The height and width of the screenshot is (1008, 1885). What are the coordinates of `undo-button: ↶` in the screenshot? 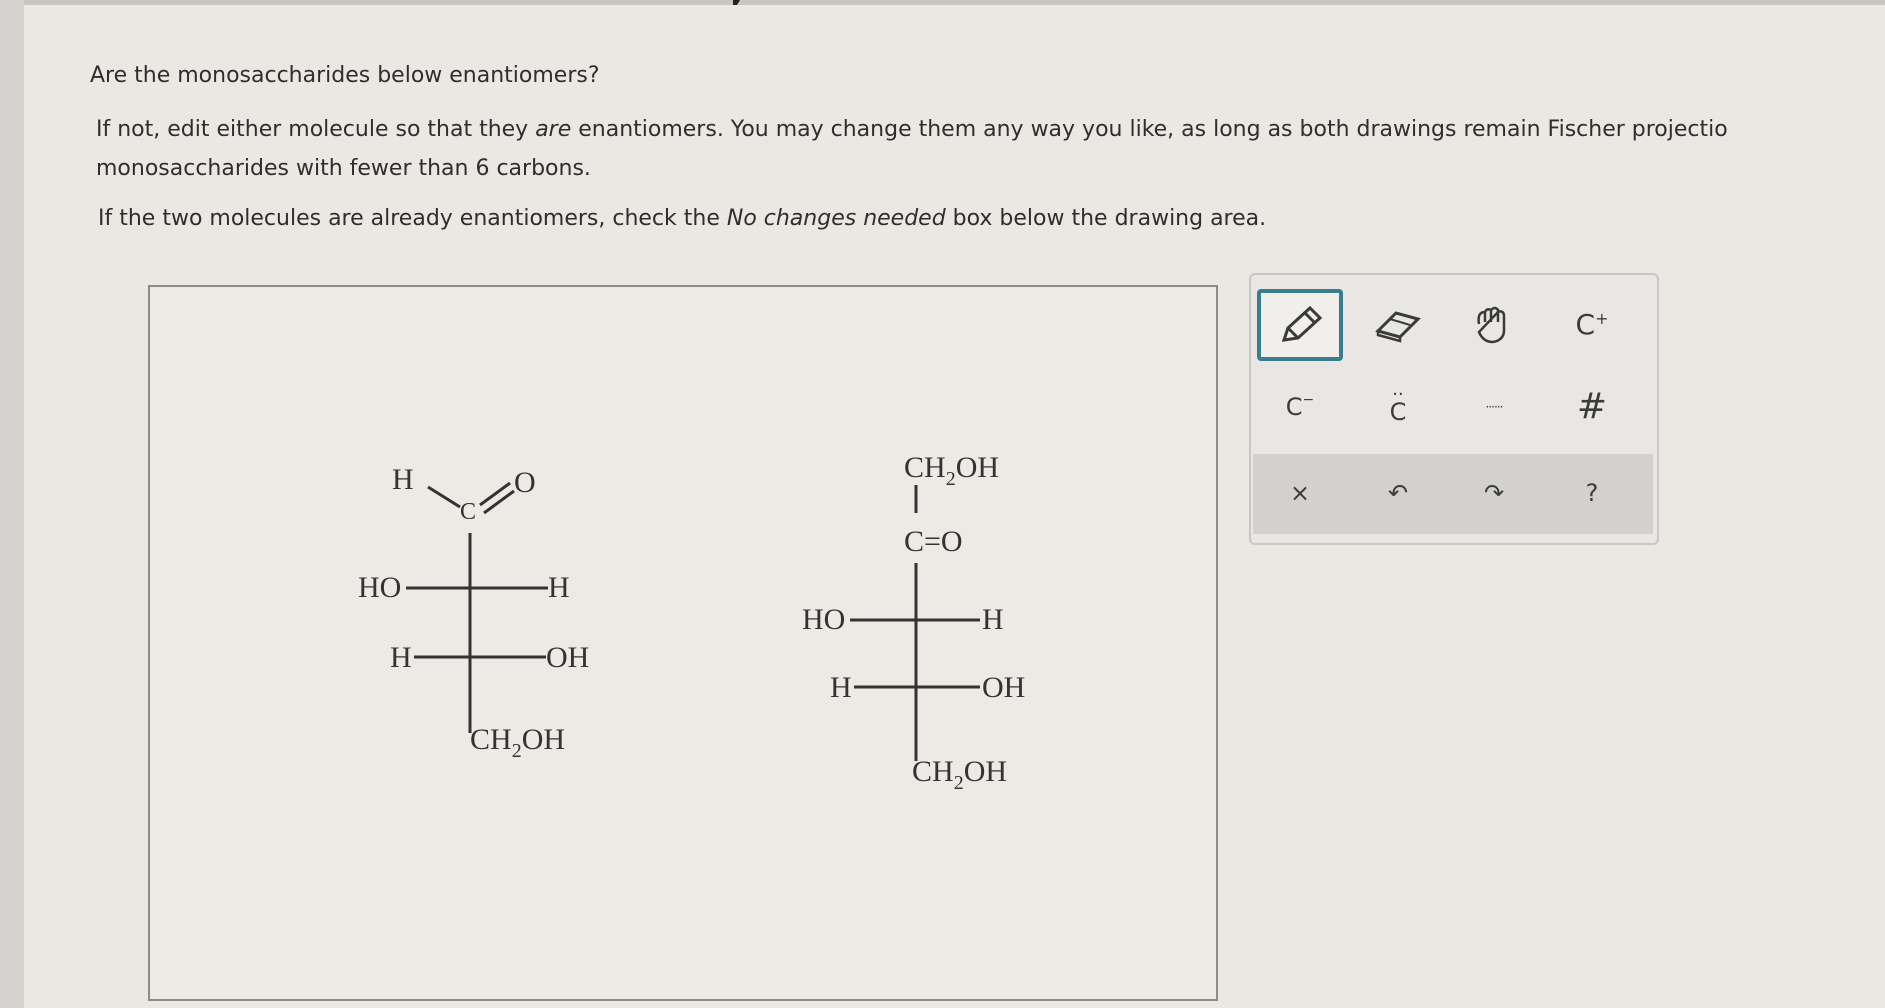 It's located at (1398, 493).